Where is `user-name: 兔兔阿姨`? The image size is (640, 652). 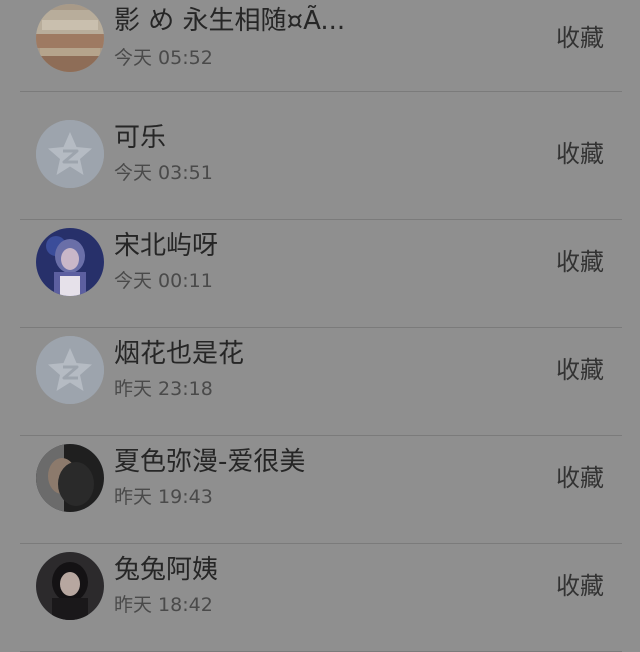
user-name: 兔兔阿姨 is located at coordinates (166, 570).